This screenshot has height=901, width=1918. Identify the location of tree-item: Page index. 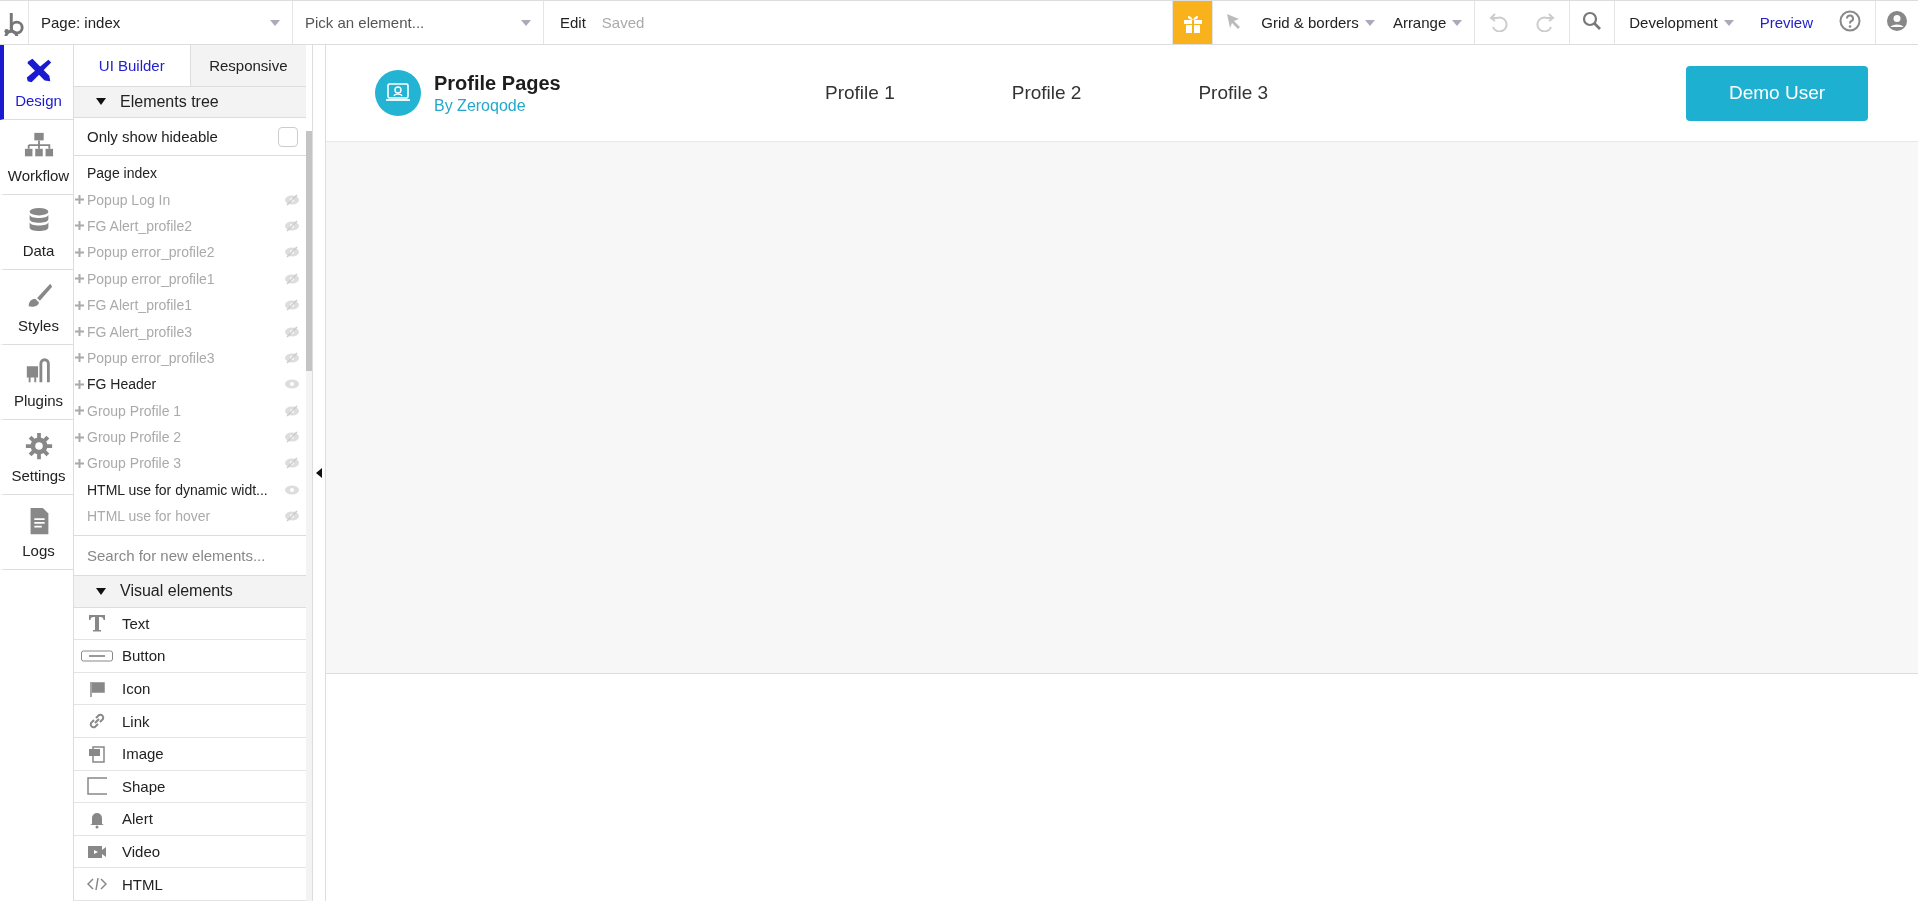
(190, 173).